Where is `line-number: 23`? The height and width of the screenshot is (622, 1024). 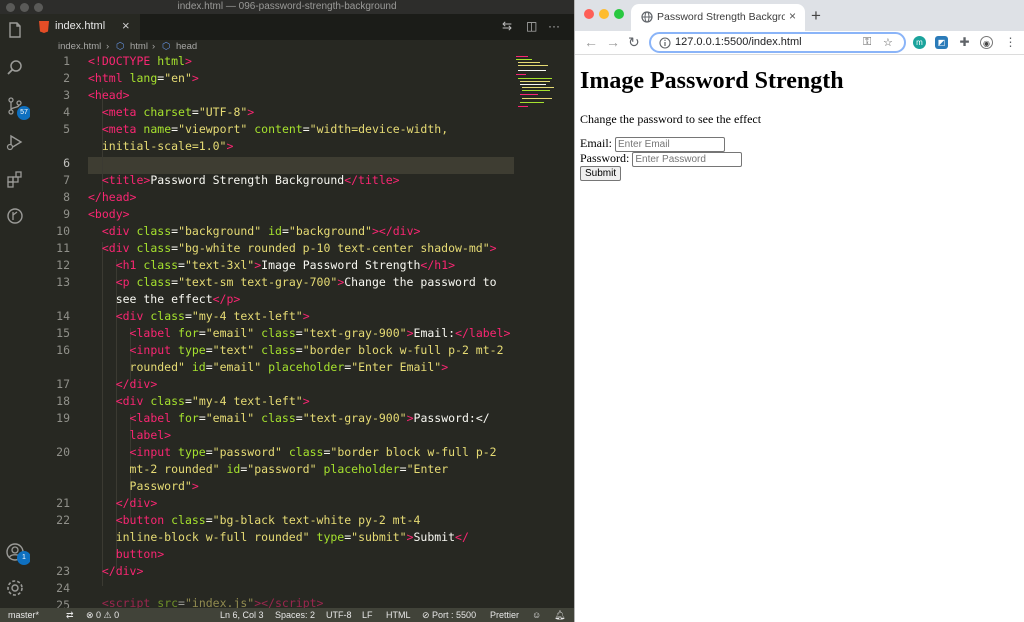
line-number: 23 is located at coordinates (63, 571).